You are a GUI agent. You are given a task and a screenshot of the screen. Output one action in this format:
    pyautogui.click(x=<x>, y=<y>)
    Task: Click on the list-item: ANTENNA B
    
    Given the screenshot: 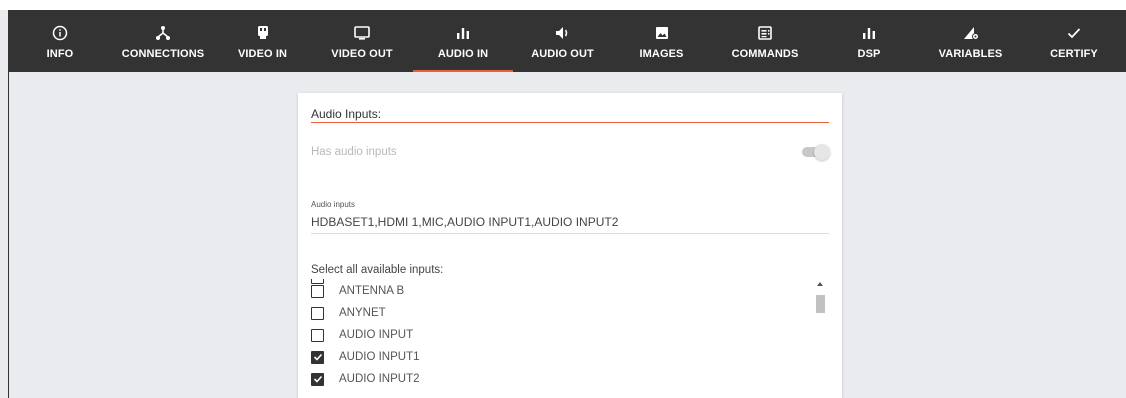 What is the action you would take?
    pyautogui.click(x=357, y=291)
    